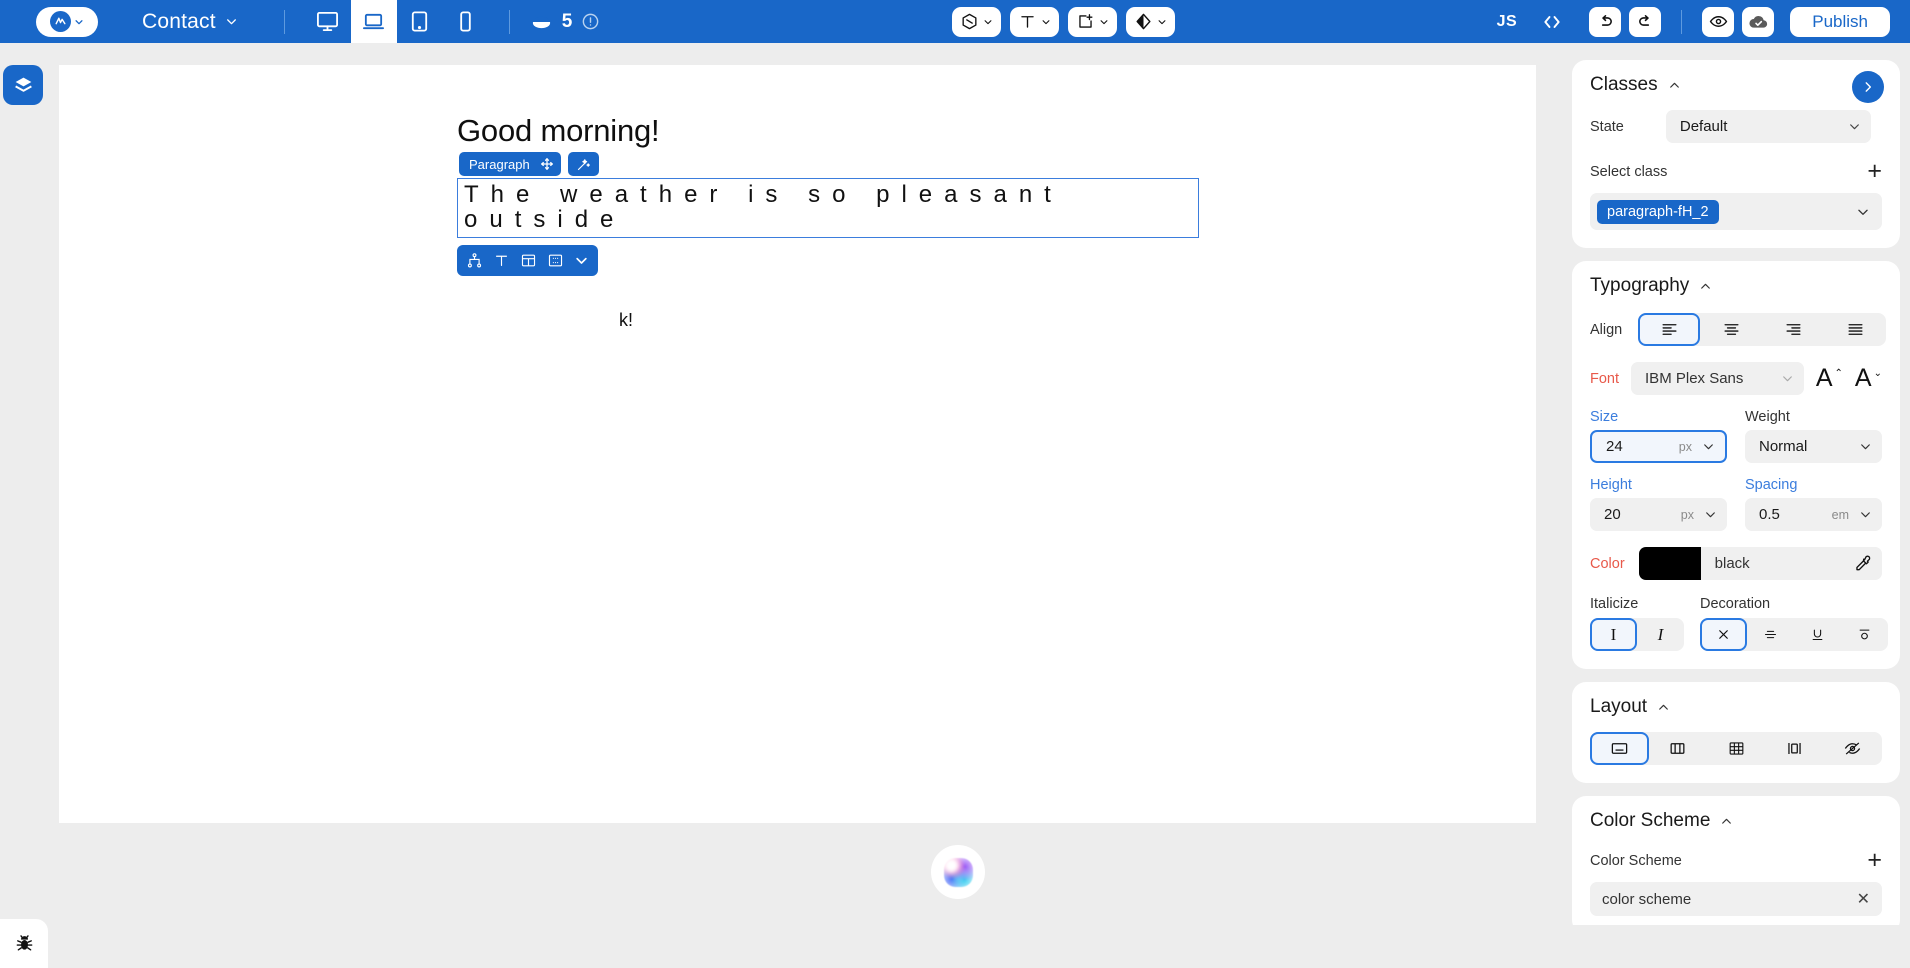  I want to click on ai-assistant-orb-icon, so click(958, 872).